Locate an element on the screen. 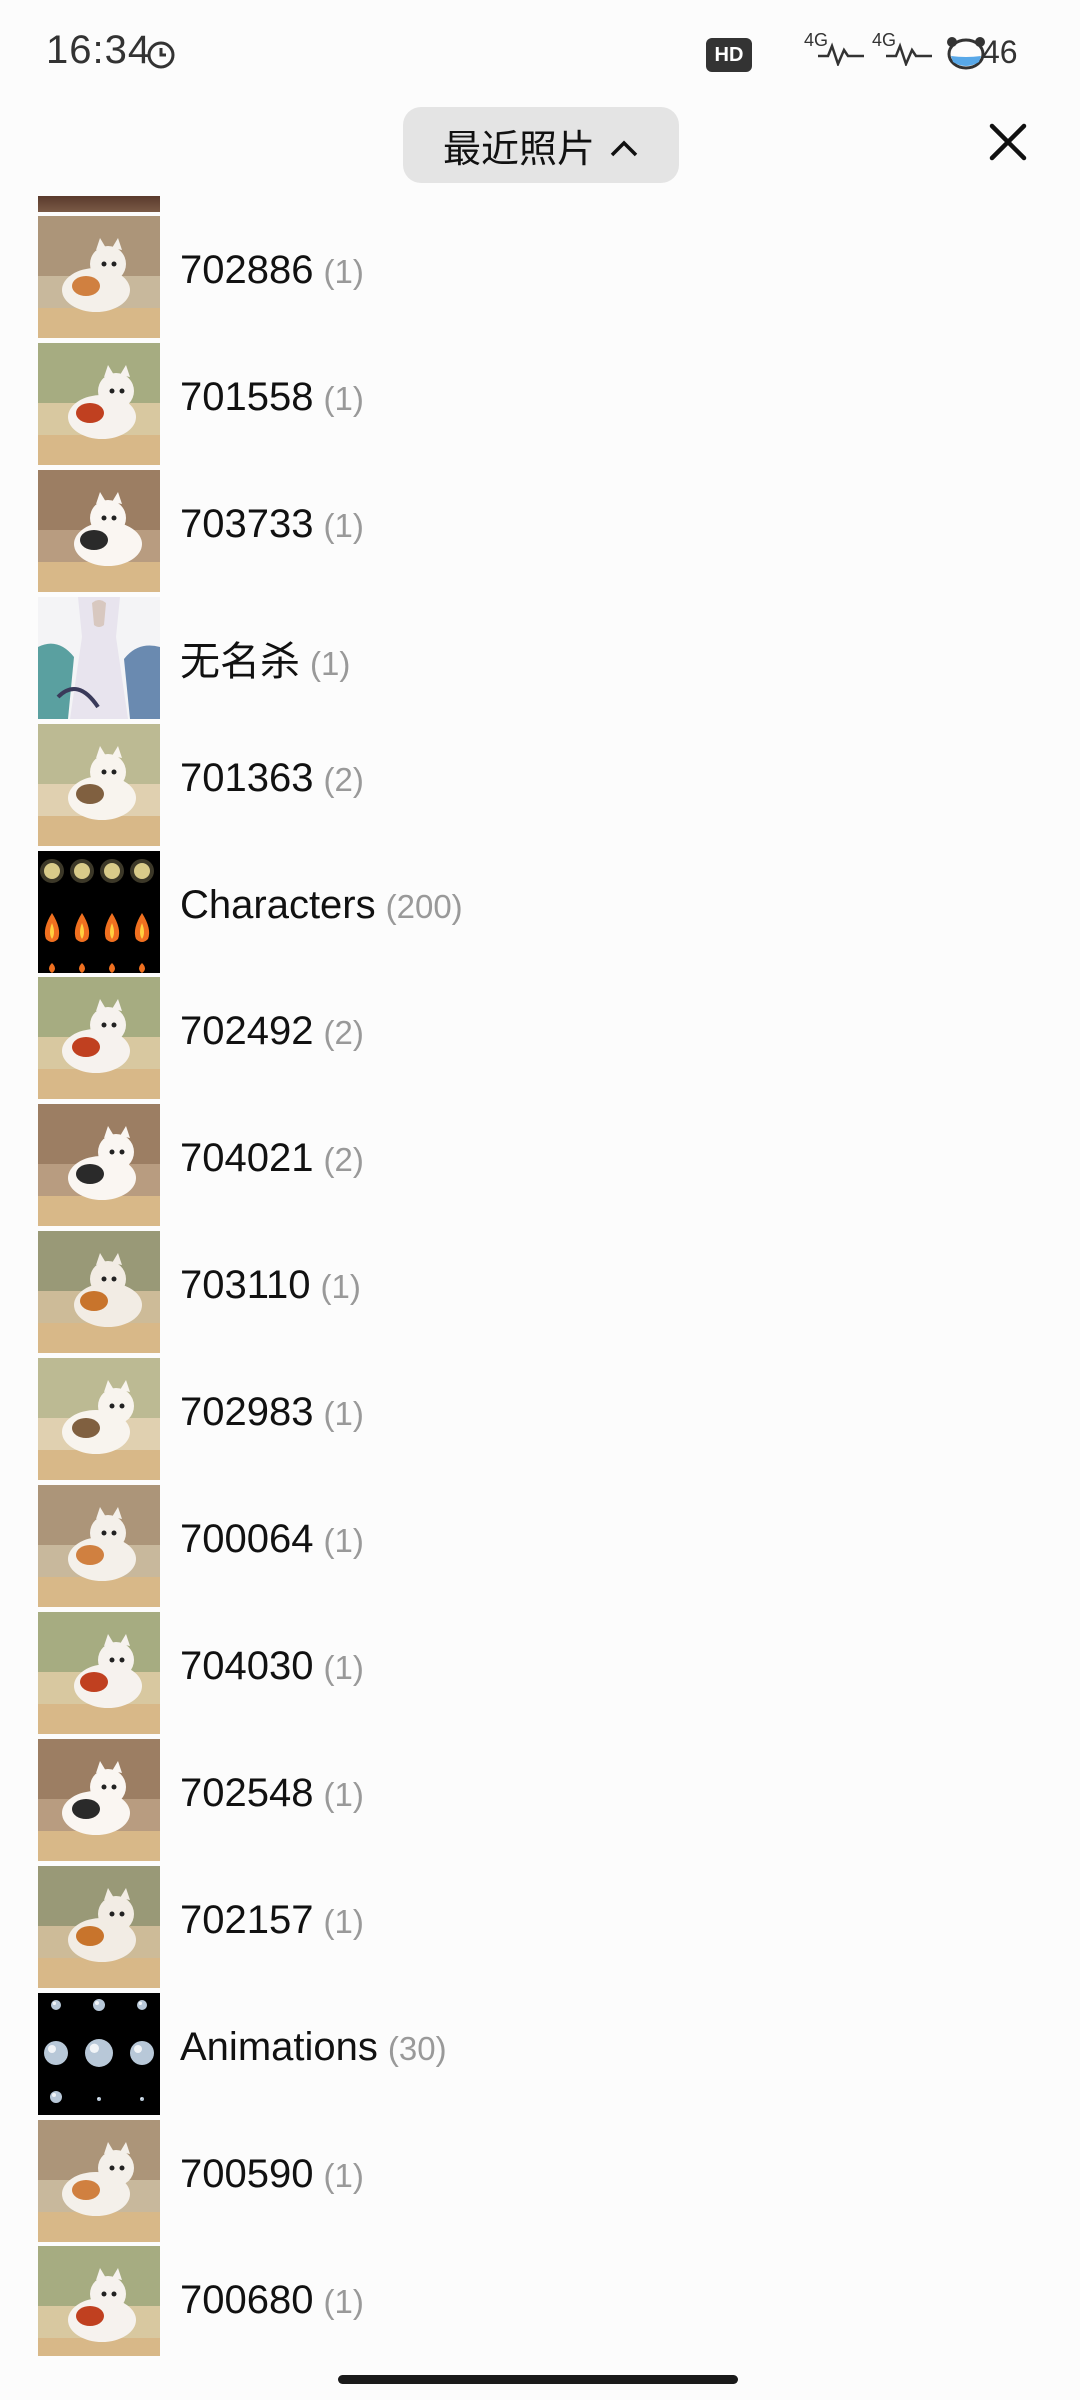  close-icon is located at coordinates (1008, 149).